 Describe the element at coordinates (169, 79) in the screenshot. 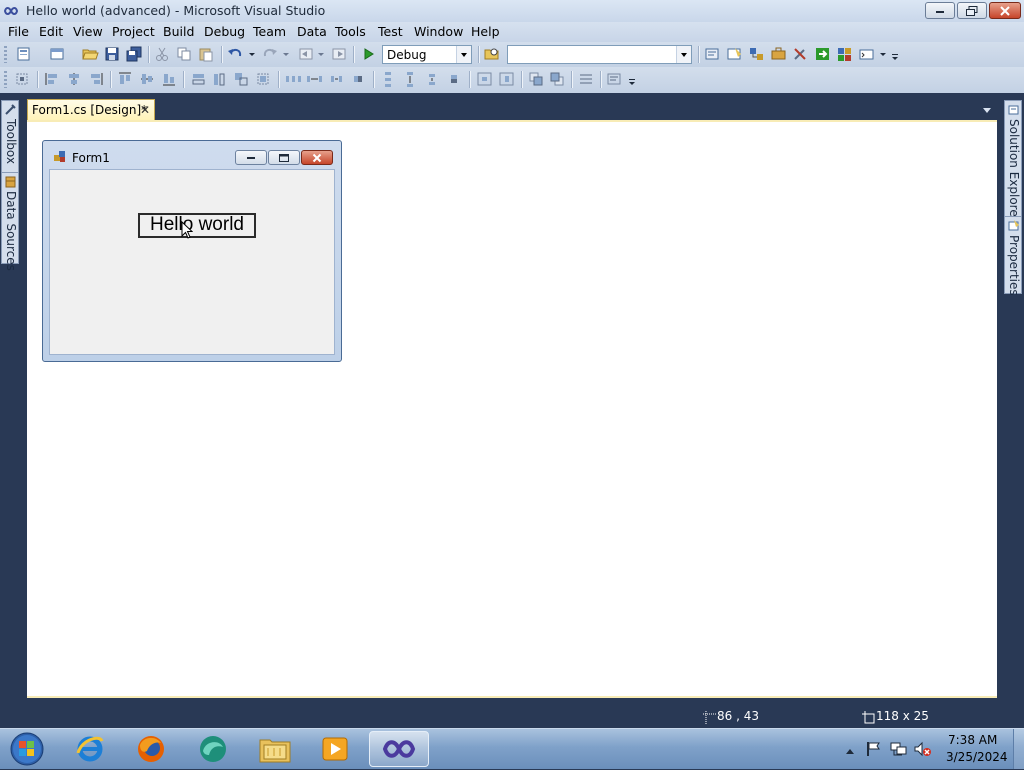

I see `align-bottoms-icon` at that location.